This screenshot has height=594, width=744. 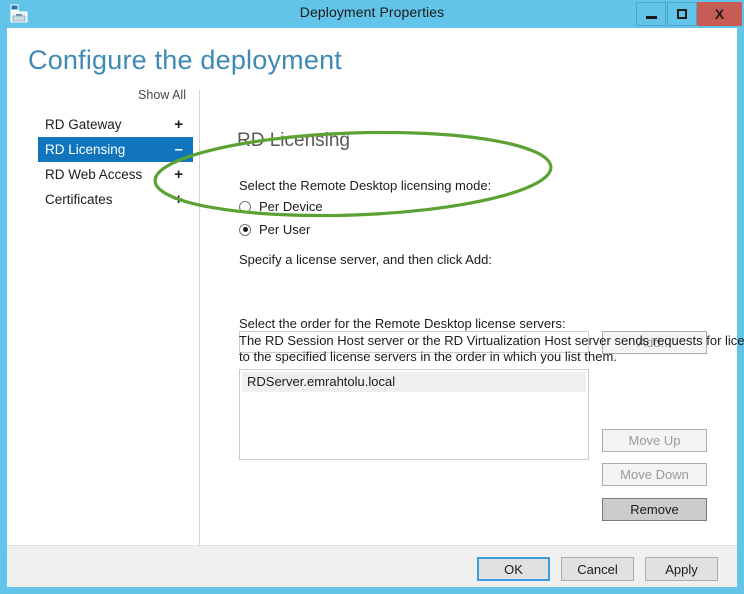 I want to click on dialog-footer: OK Cancel Apply, so click(x=372, y=566).